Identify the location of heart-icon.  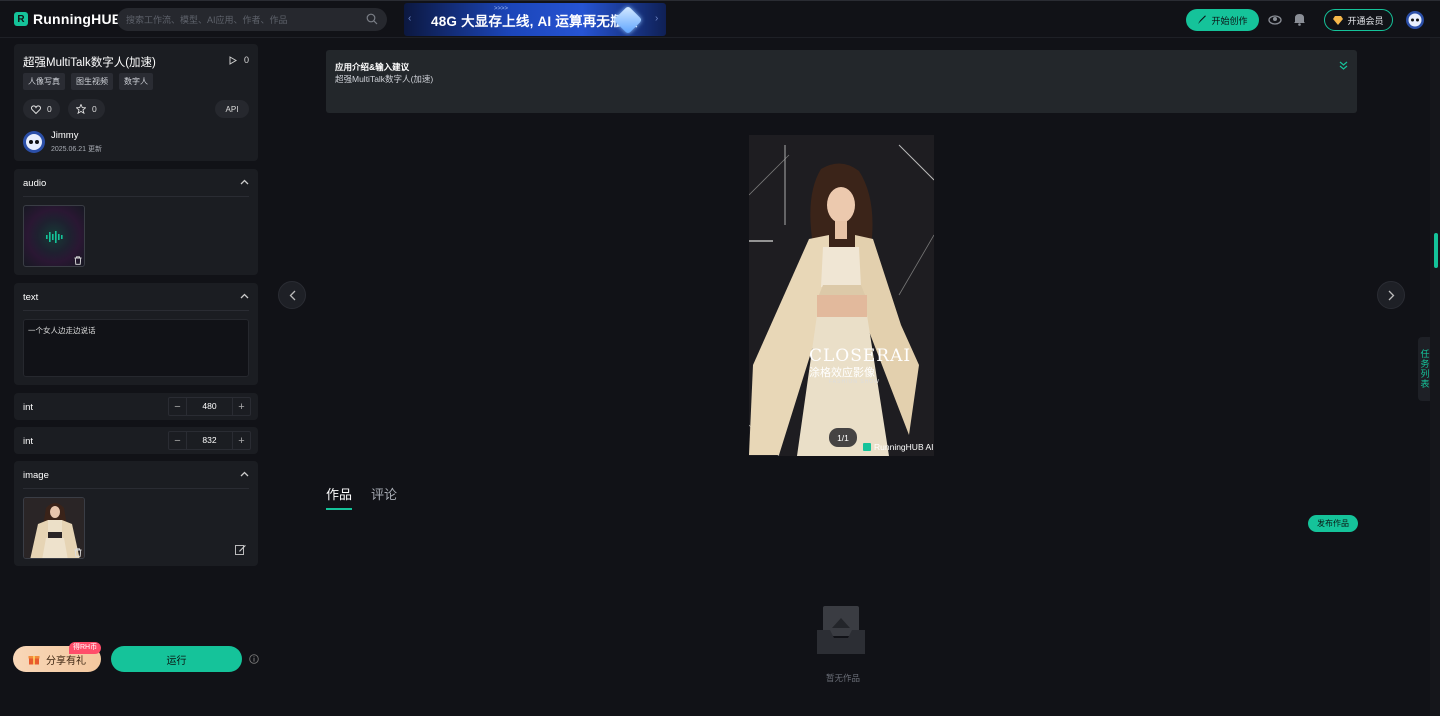
(36, 109).